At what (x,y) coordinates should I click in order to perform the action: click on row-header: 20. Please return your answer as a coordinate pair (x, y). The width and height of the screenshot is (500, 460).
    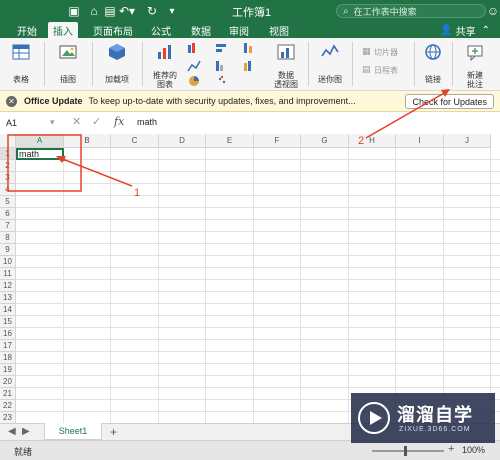
    Looking at the image, I should click on (8, 382).